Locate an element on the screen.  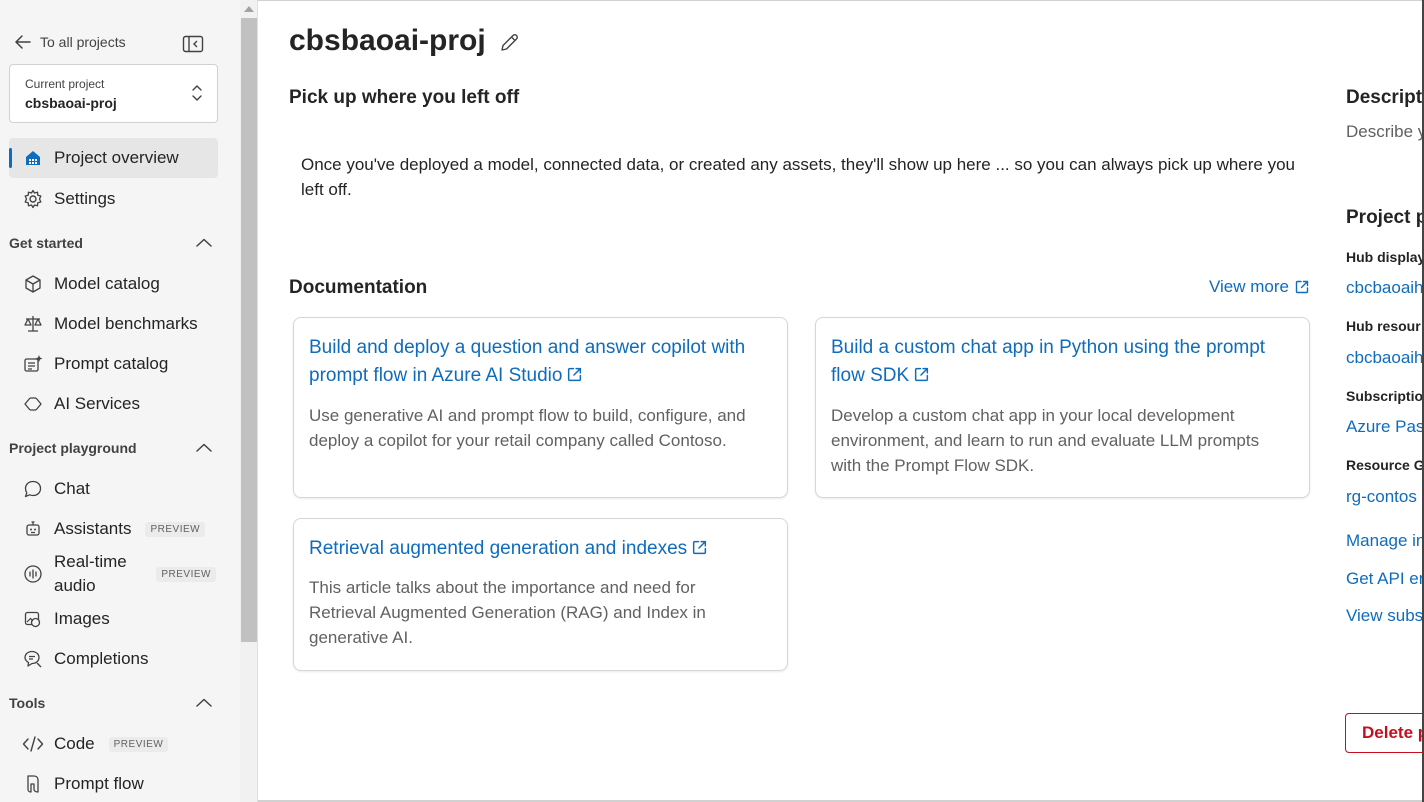
nav-item-label: Prompt flow is located at coordinates (99, 783).